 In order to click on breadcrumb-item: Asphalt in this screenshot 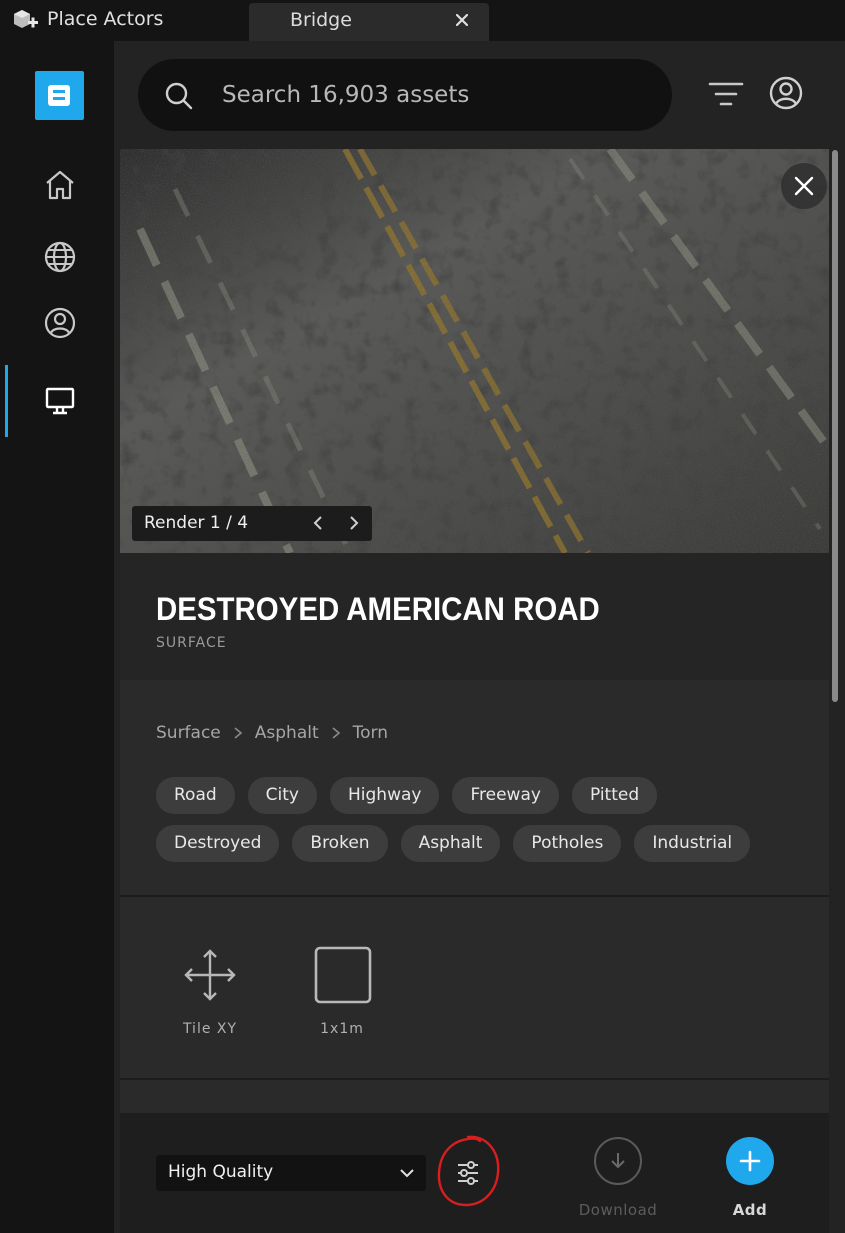, I will do `click(287, 733)`.